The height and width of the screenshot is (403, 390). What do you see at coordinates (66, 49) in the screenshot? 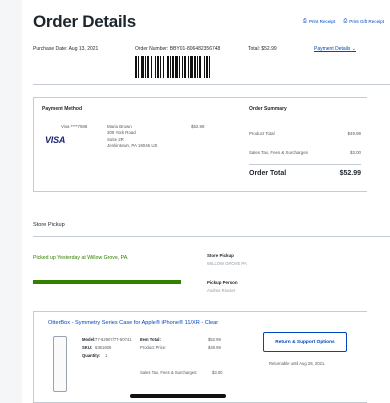
I see `purchase-date: Purchase Date: Aug 13, 2021` at bounding box center [66, 49].